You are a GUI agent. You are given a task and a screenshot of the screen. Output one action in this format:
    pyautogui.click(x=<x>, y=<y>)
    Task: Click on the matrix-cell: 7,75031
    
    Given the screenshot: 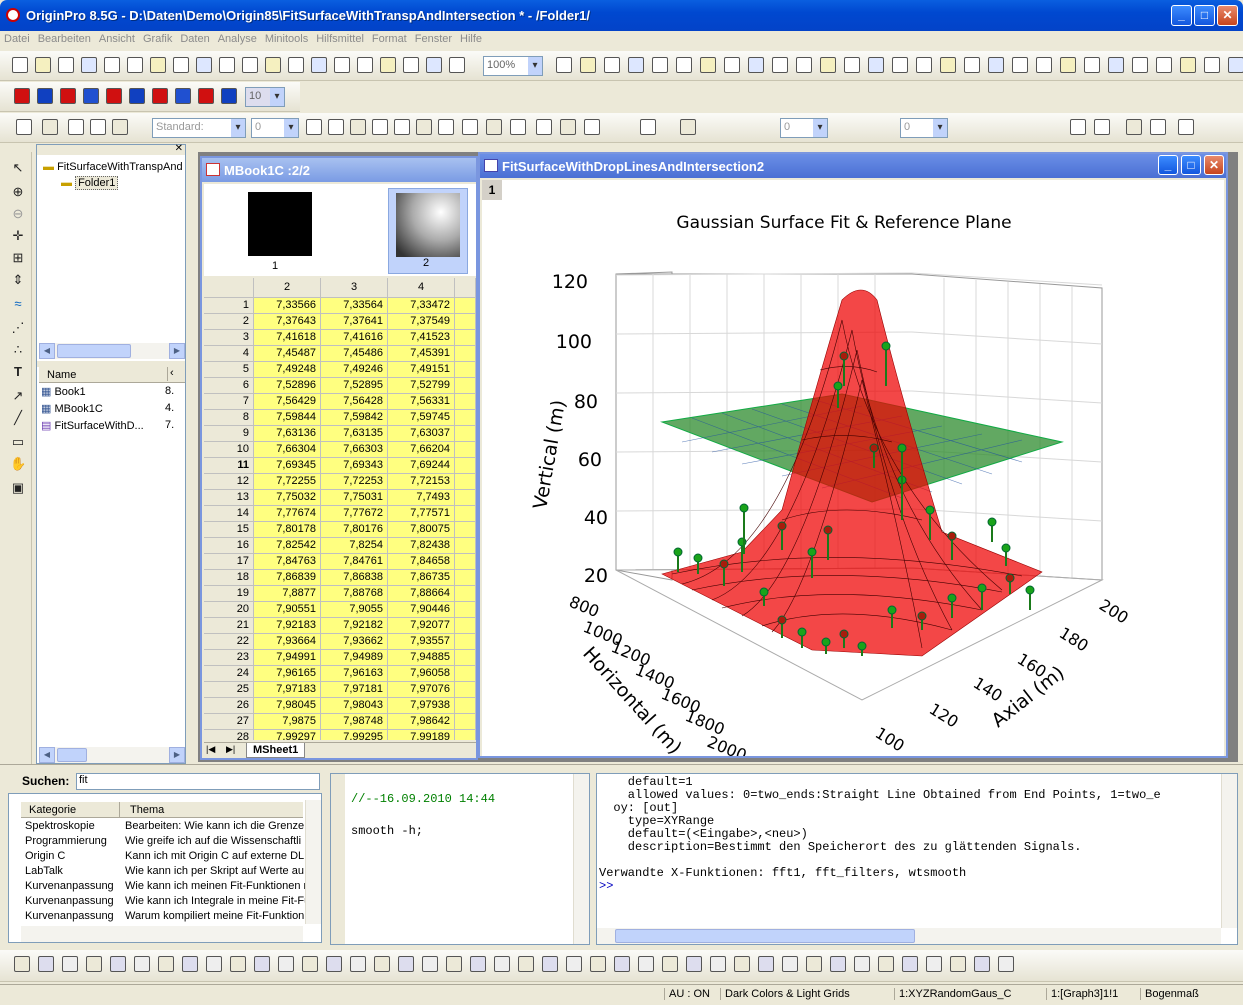 What is the action you would take?
    pyautogui.click(x=354, y=498)
    